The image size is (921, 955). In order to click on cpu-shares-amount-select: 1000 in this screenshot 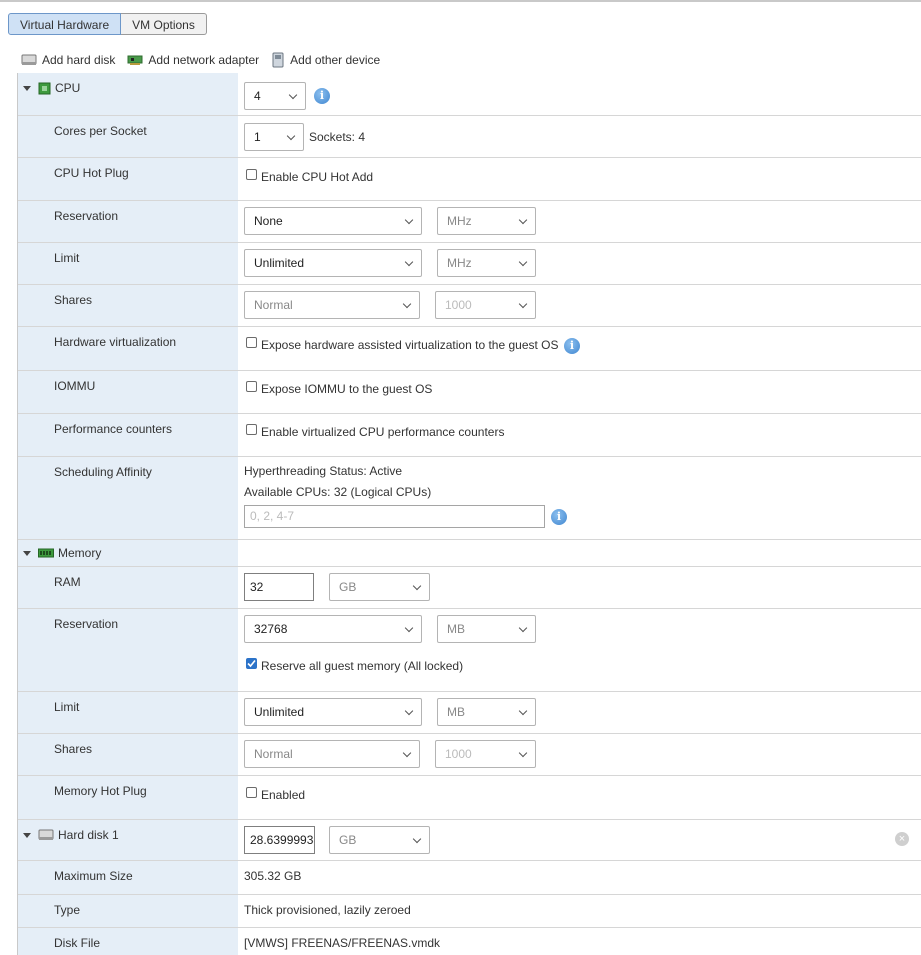, I will do `click(485, 305)`.